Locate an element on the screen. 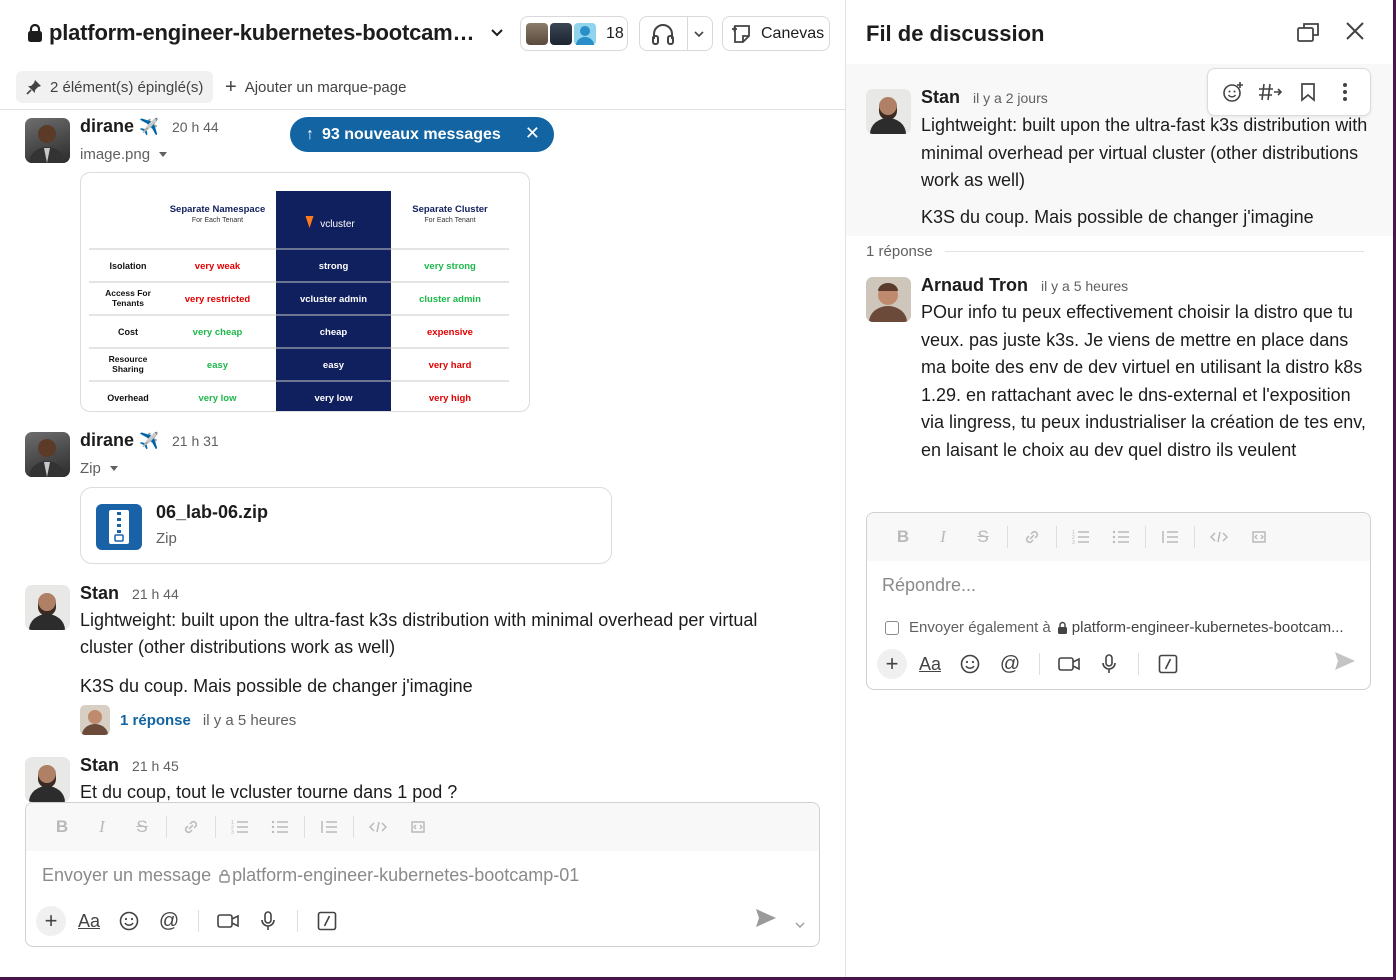  pinned-items-button: 2 élément(s) épinglé(s) is located at coordinates (115, 87).